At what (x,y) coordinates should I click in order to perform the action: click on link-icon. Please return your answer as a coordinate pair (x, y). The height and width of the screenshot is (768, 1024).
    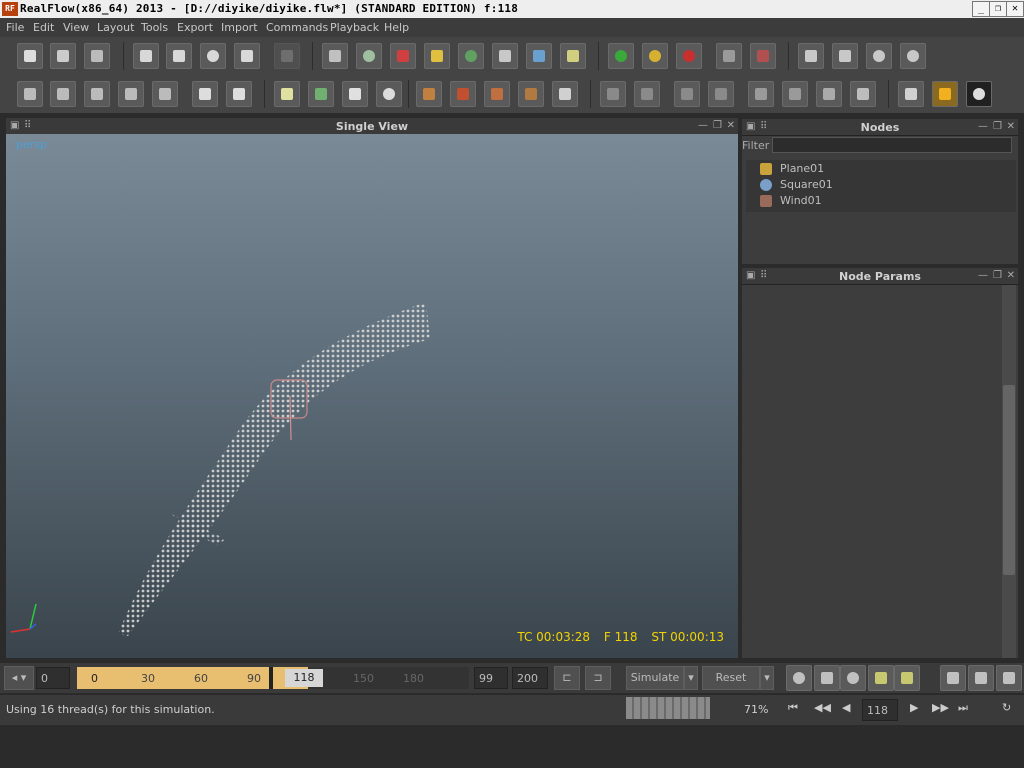
    Looking at the image, I should click on (287, 56).